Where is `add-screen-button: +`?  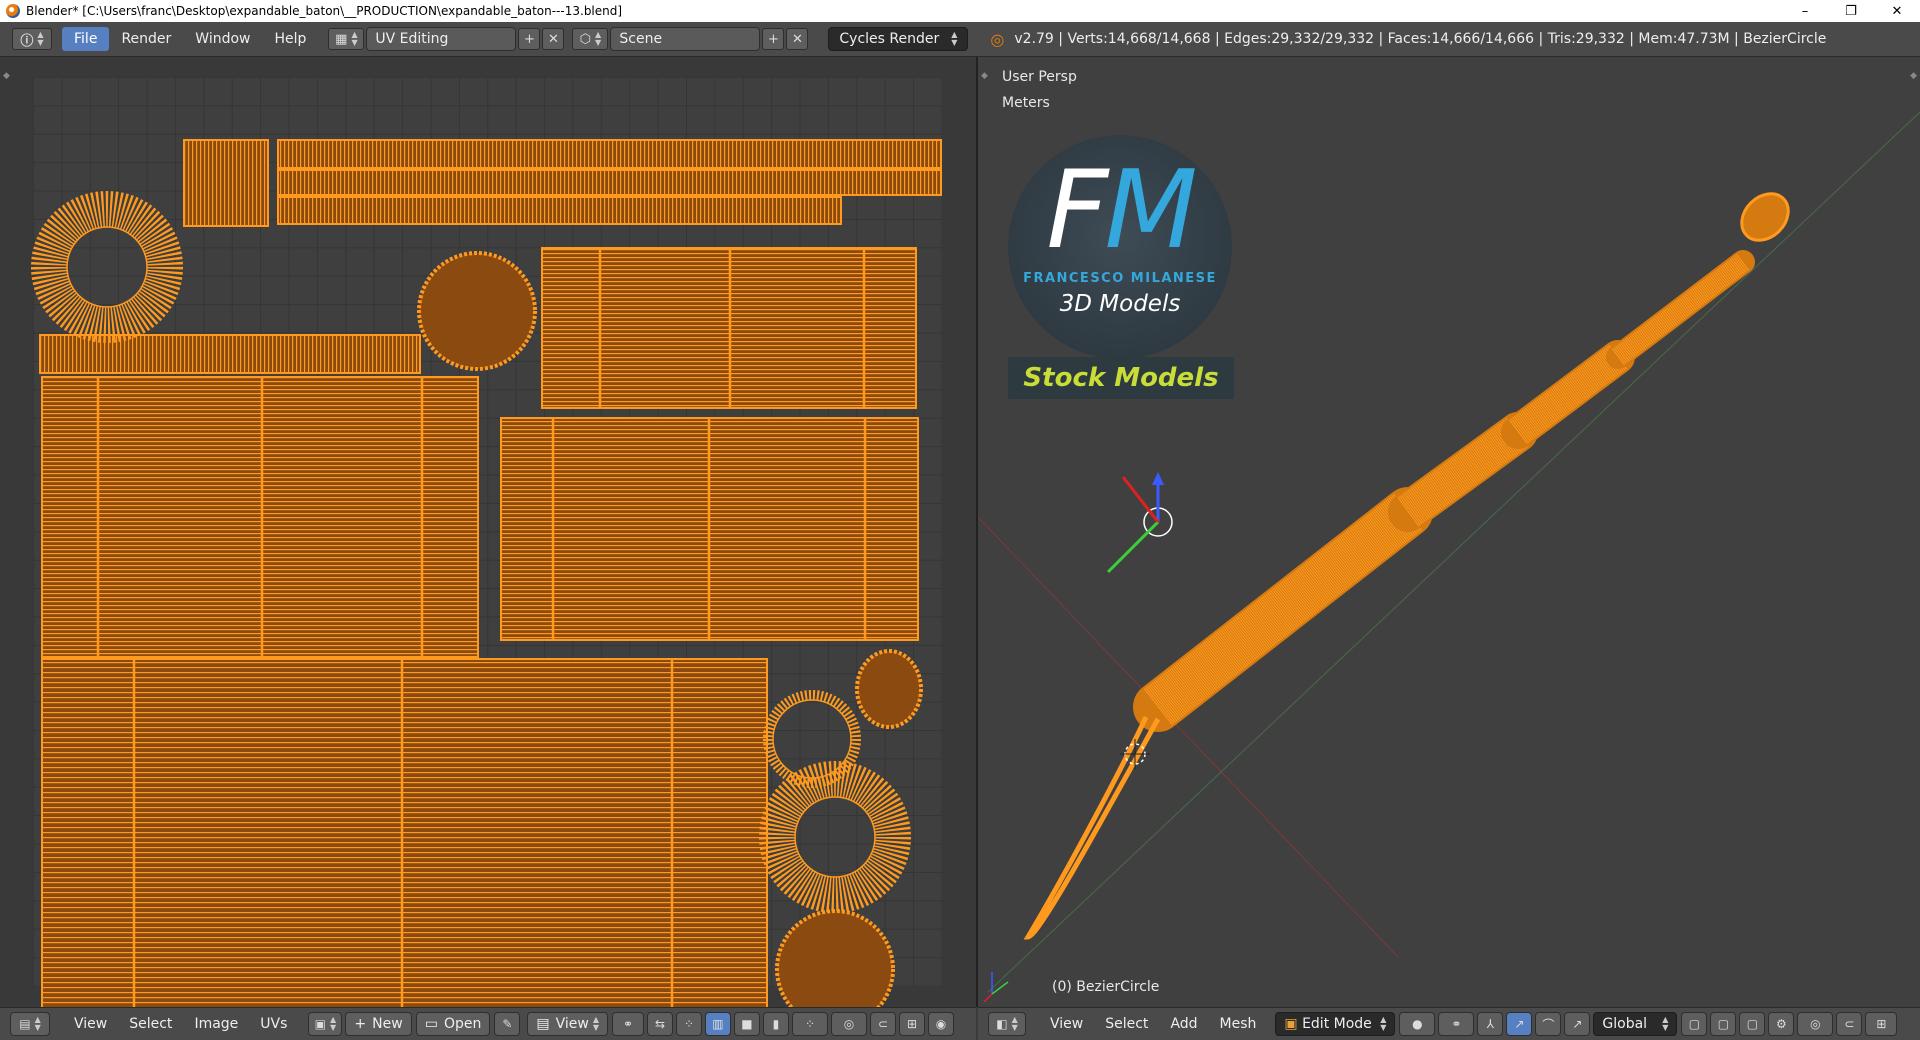
add-screen-button: + is located at coordinates (529, 39).